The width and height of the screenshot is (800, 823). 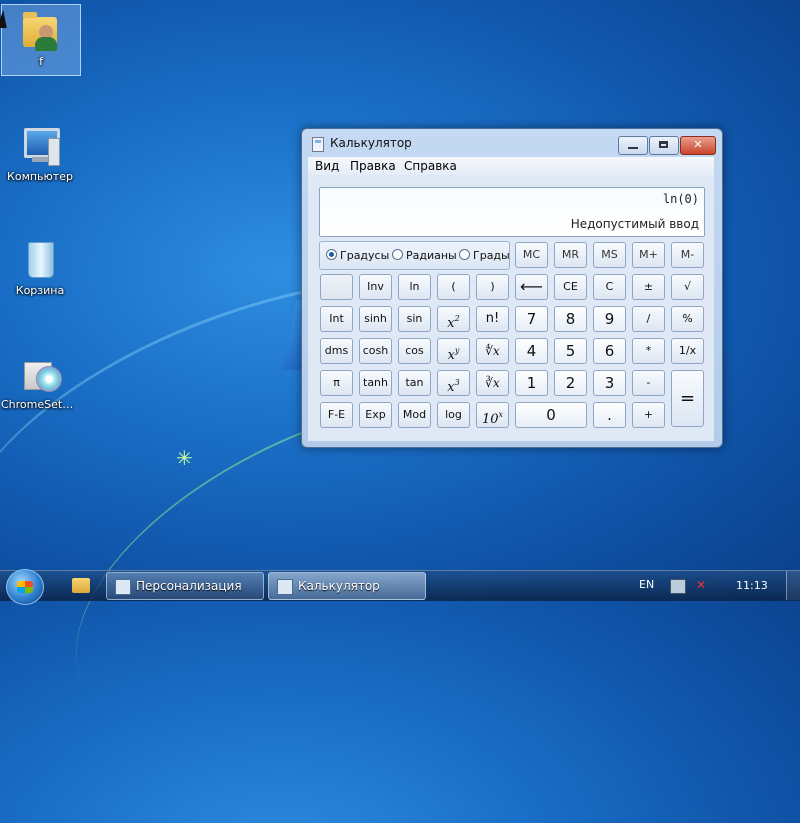 What do you see at coordinates (492, 415) in the screenshot?
I see `key-ten-power-x: 10x` at bounding box center [492, 415].